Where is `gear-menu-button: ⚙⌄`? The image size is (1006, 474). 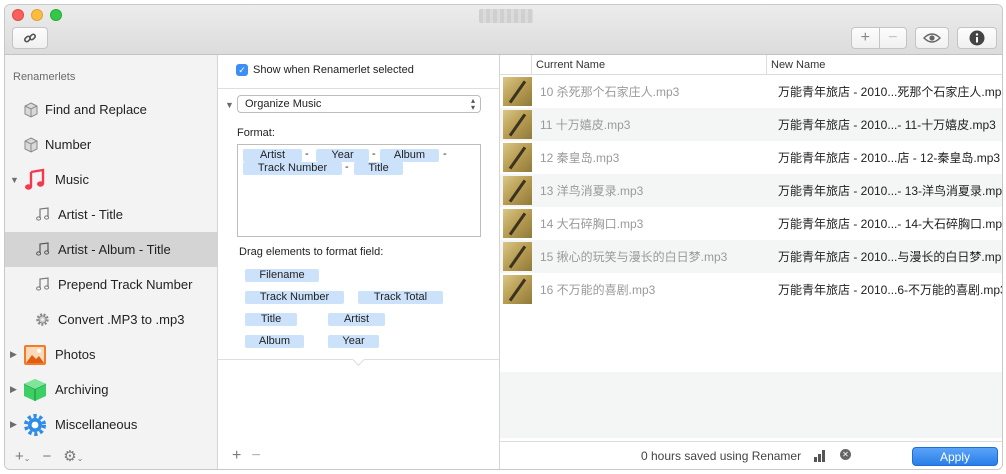
gear-menu-button: ⚙⌄ is located at coordinates (73, 456).